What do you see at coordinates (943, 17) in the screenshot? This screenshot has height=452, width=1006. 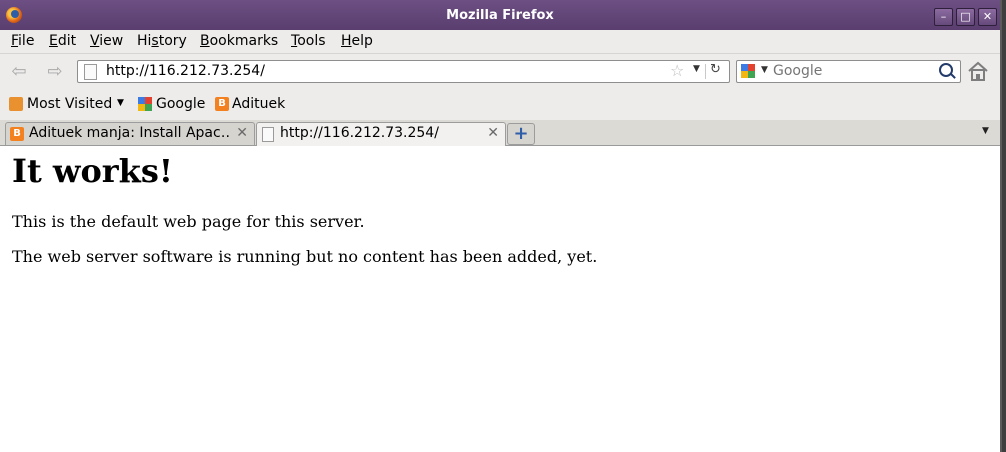 I see `minimize-button: –` at bounding box center [943, 17].